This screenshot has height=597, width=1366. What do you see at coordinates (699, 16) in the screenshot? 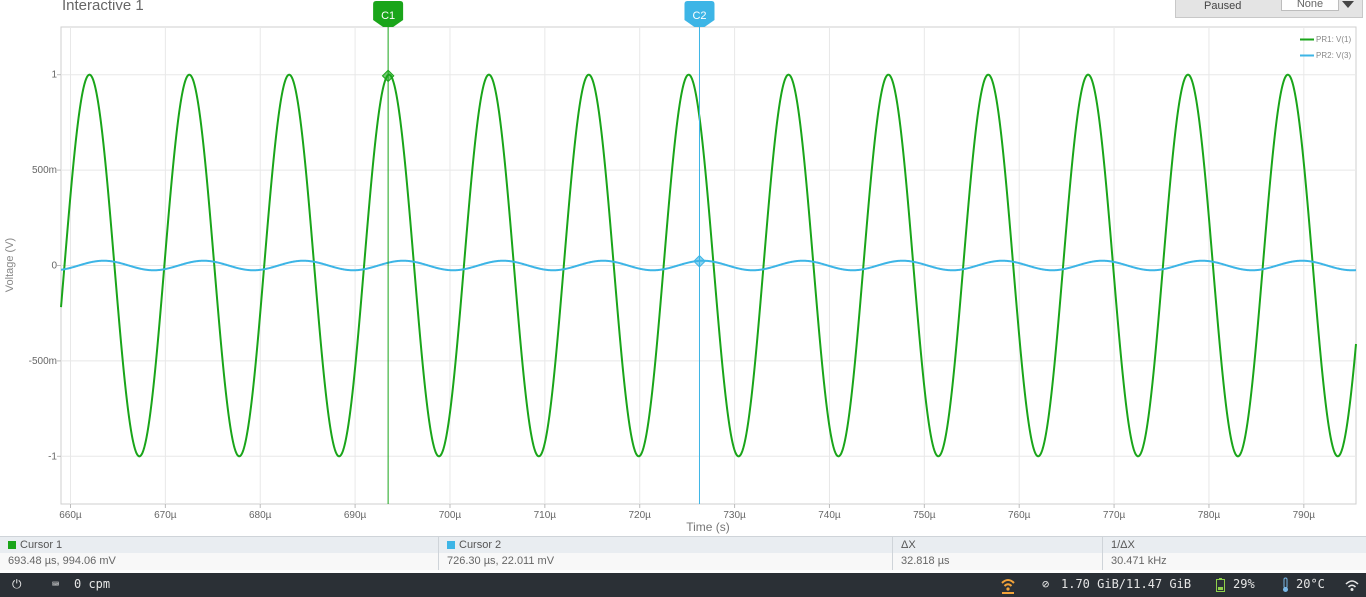
I see `cursor-flag-label-2: C2` at bounding box center [699, 16].